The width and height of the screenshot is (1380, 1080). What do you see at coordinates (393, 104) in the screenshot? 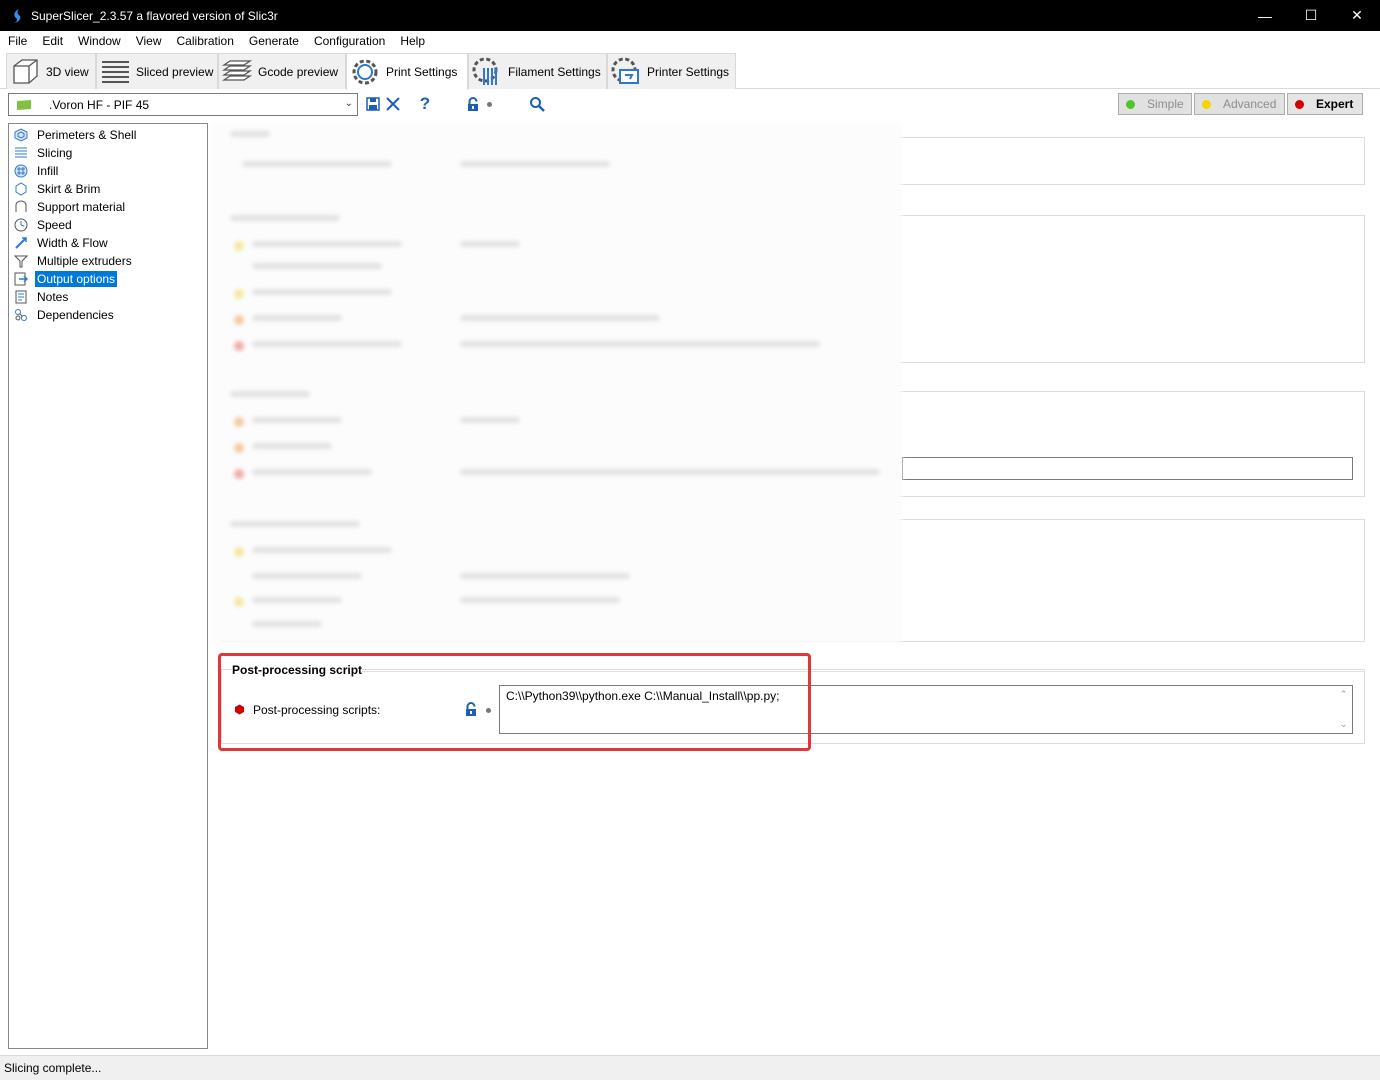
I see `delete-icon` at bounding box center [393, 104].